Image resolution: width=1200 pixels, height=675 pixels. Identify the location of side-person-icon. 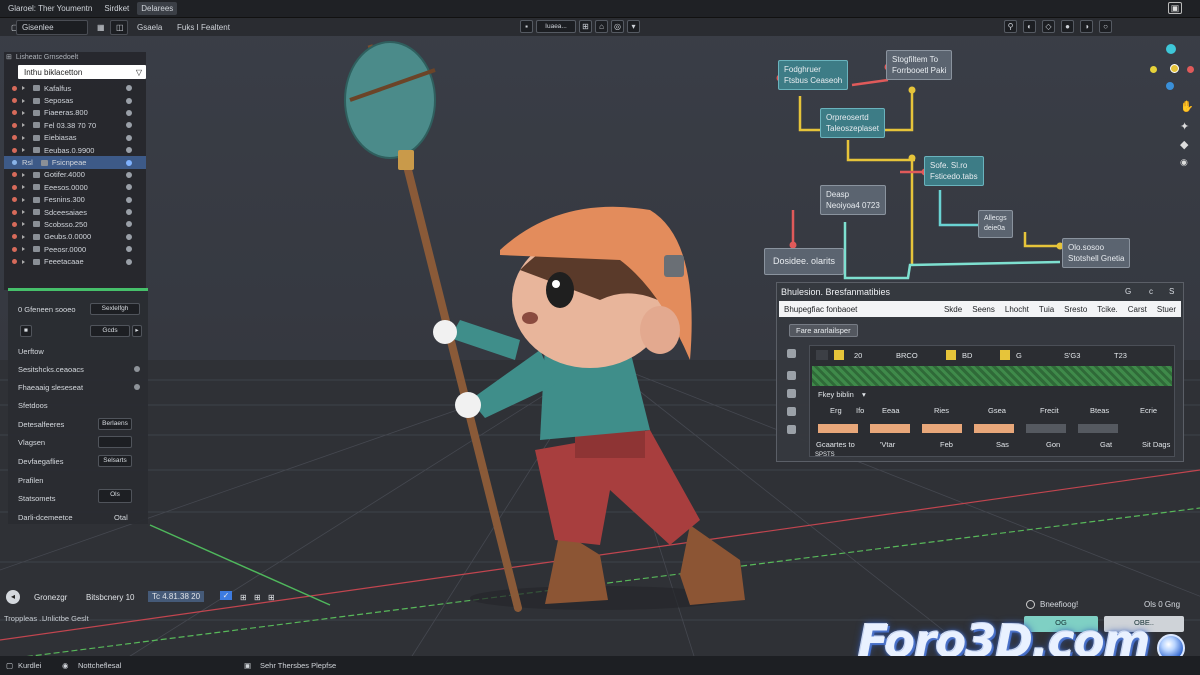
(791, 429).